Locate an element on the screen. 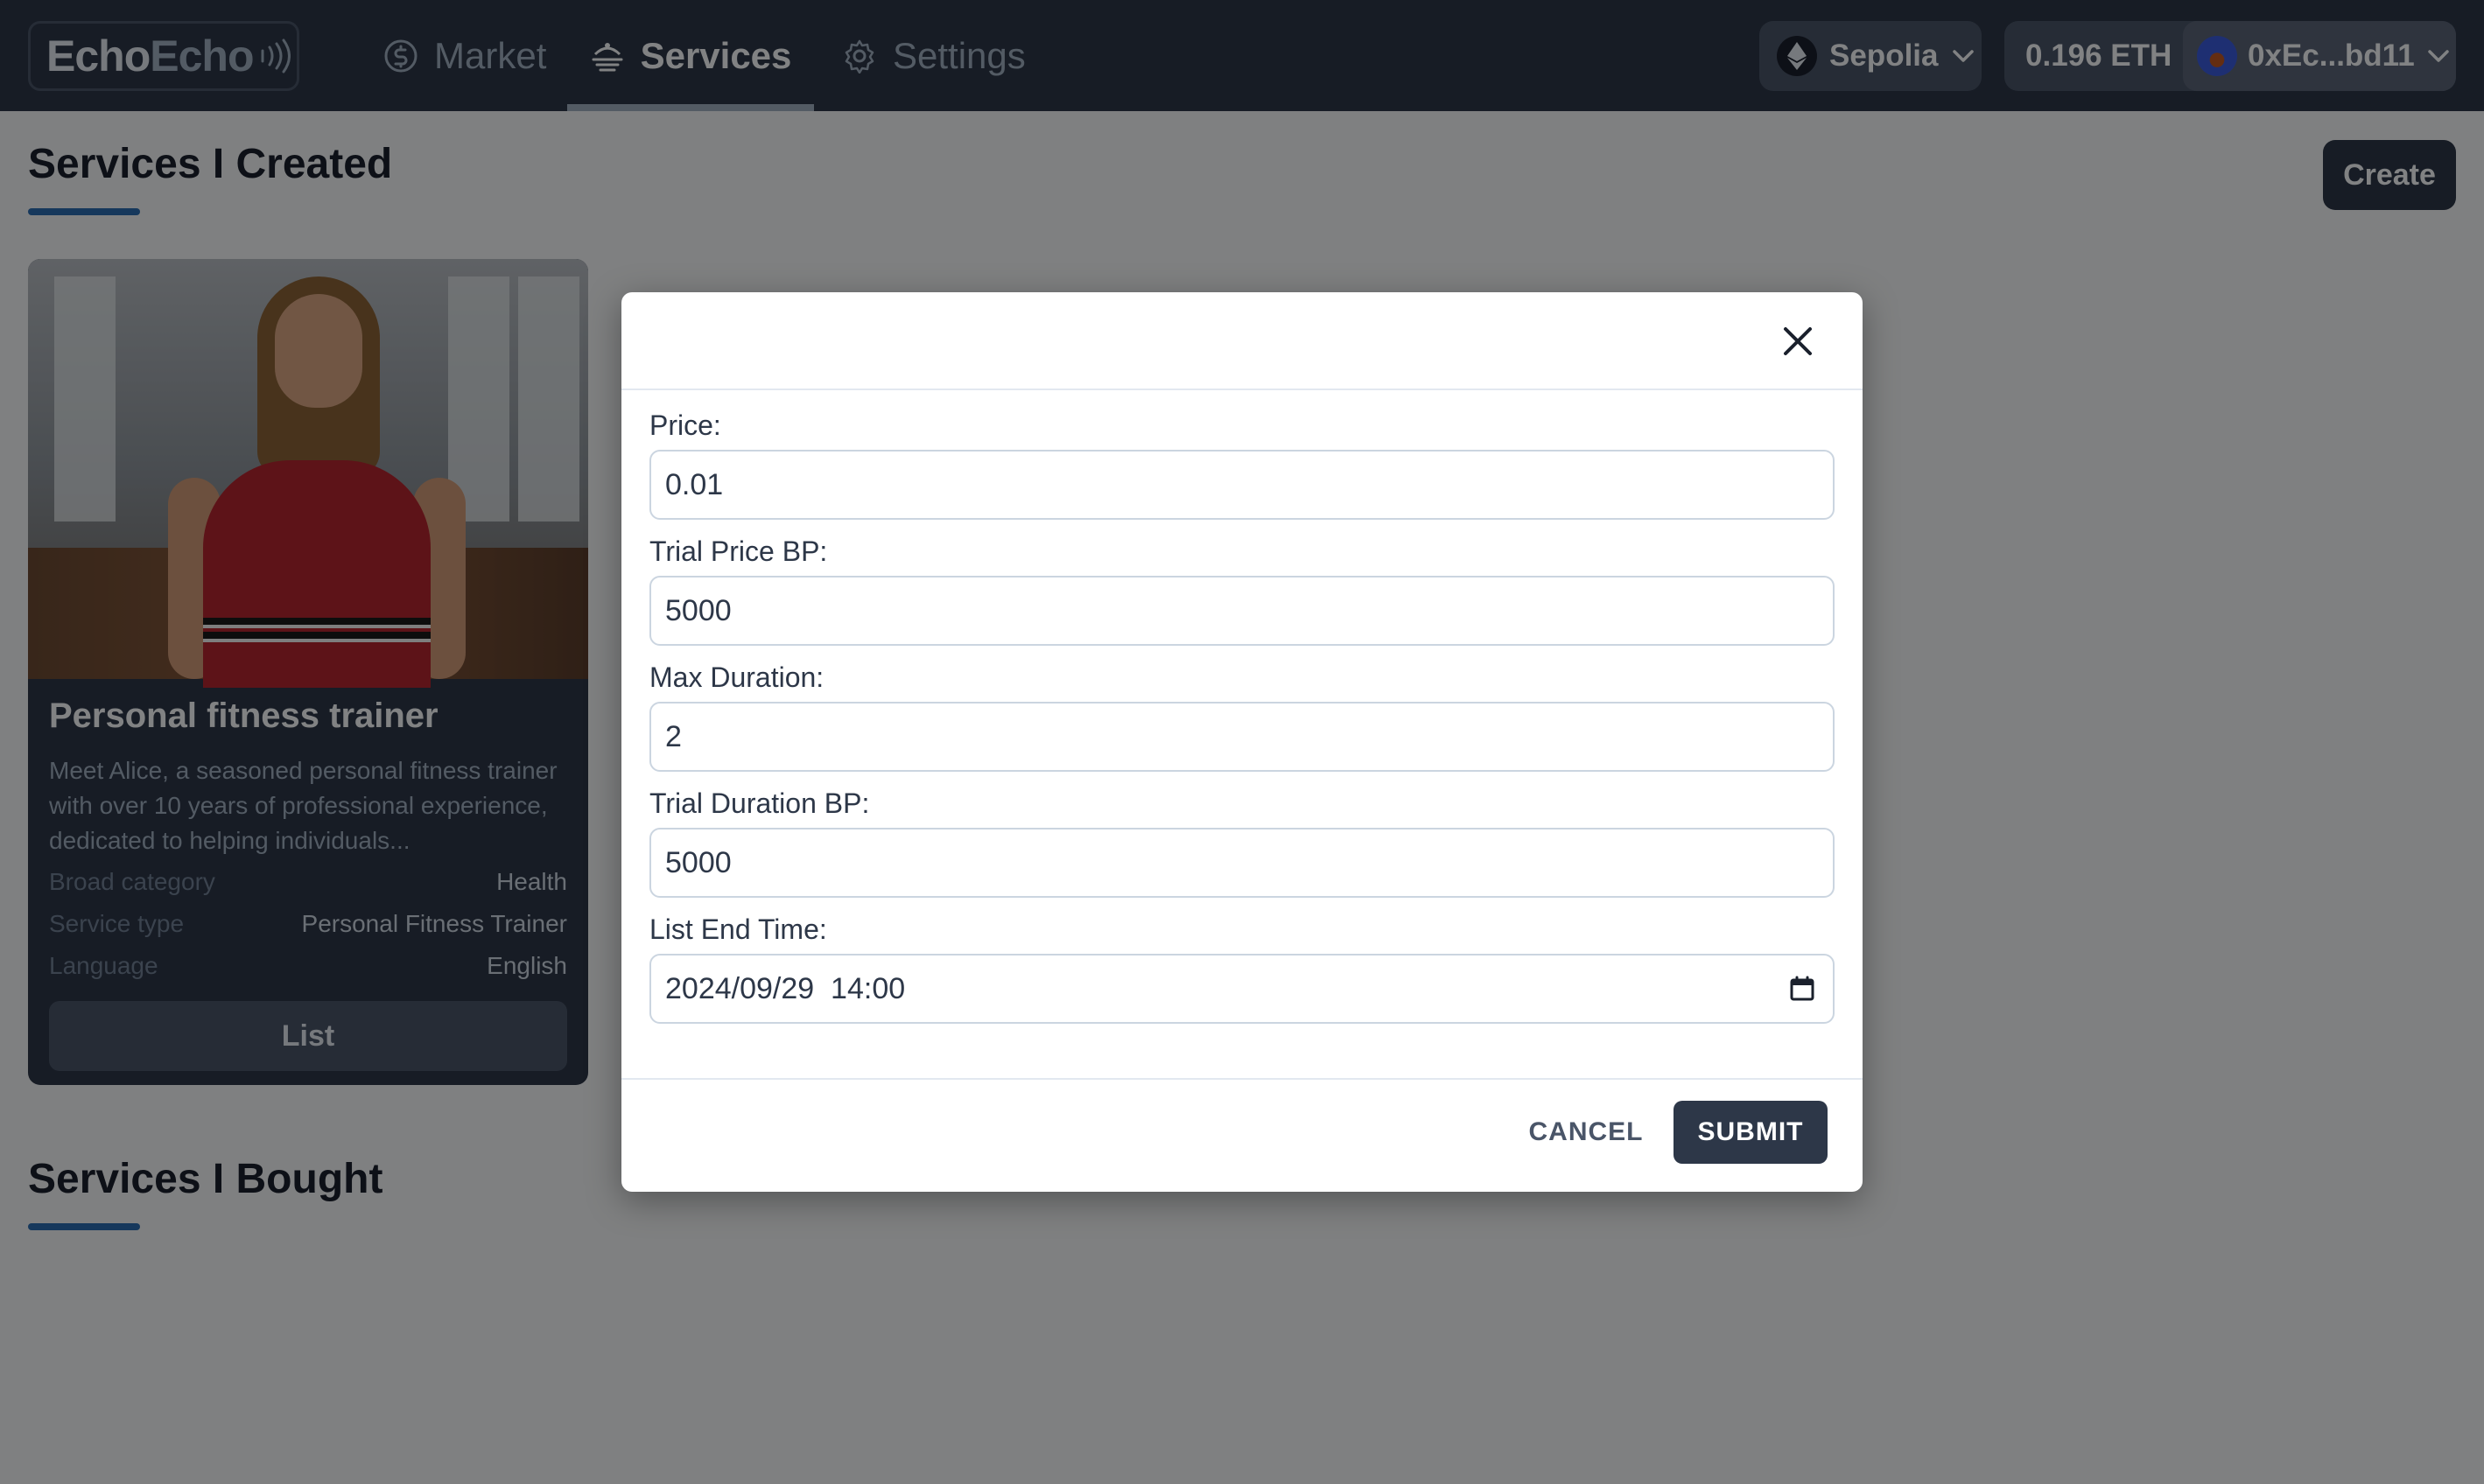  modal-header is located at coordinates (1242, 341).